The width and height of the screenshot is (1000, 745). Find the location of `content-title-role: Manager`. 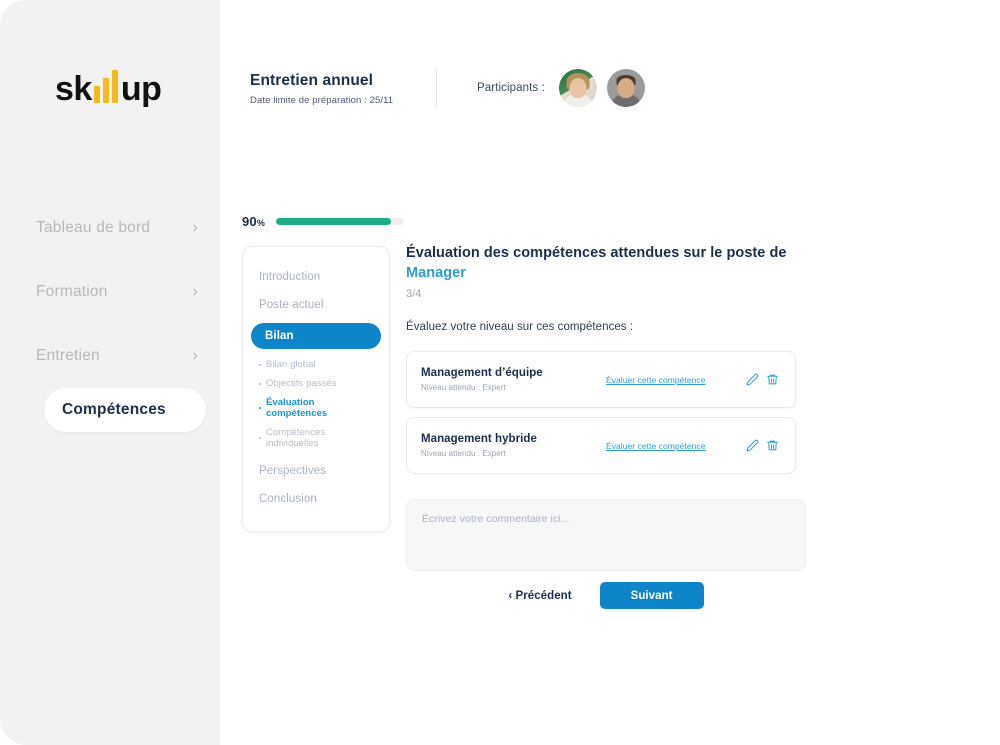

content-title-role: Manager is located at coordinates (436, 273).